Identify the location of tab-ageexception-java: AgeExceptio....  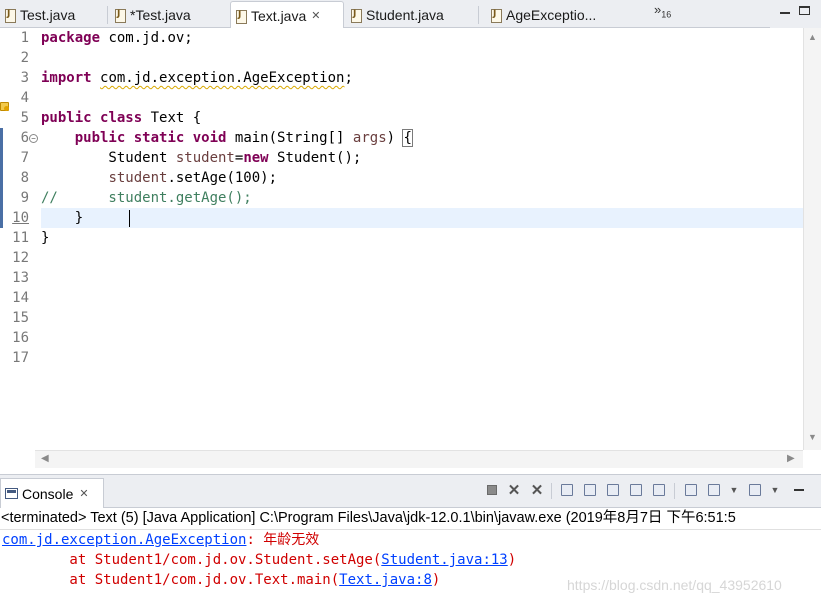
(555, 15).